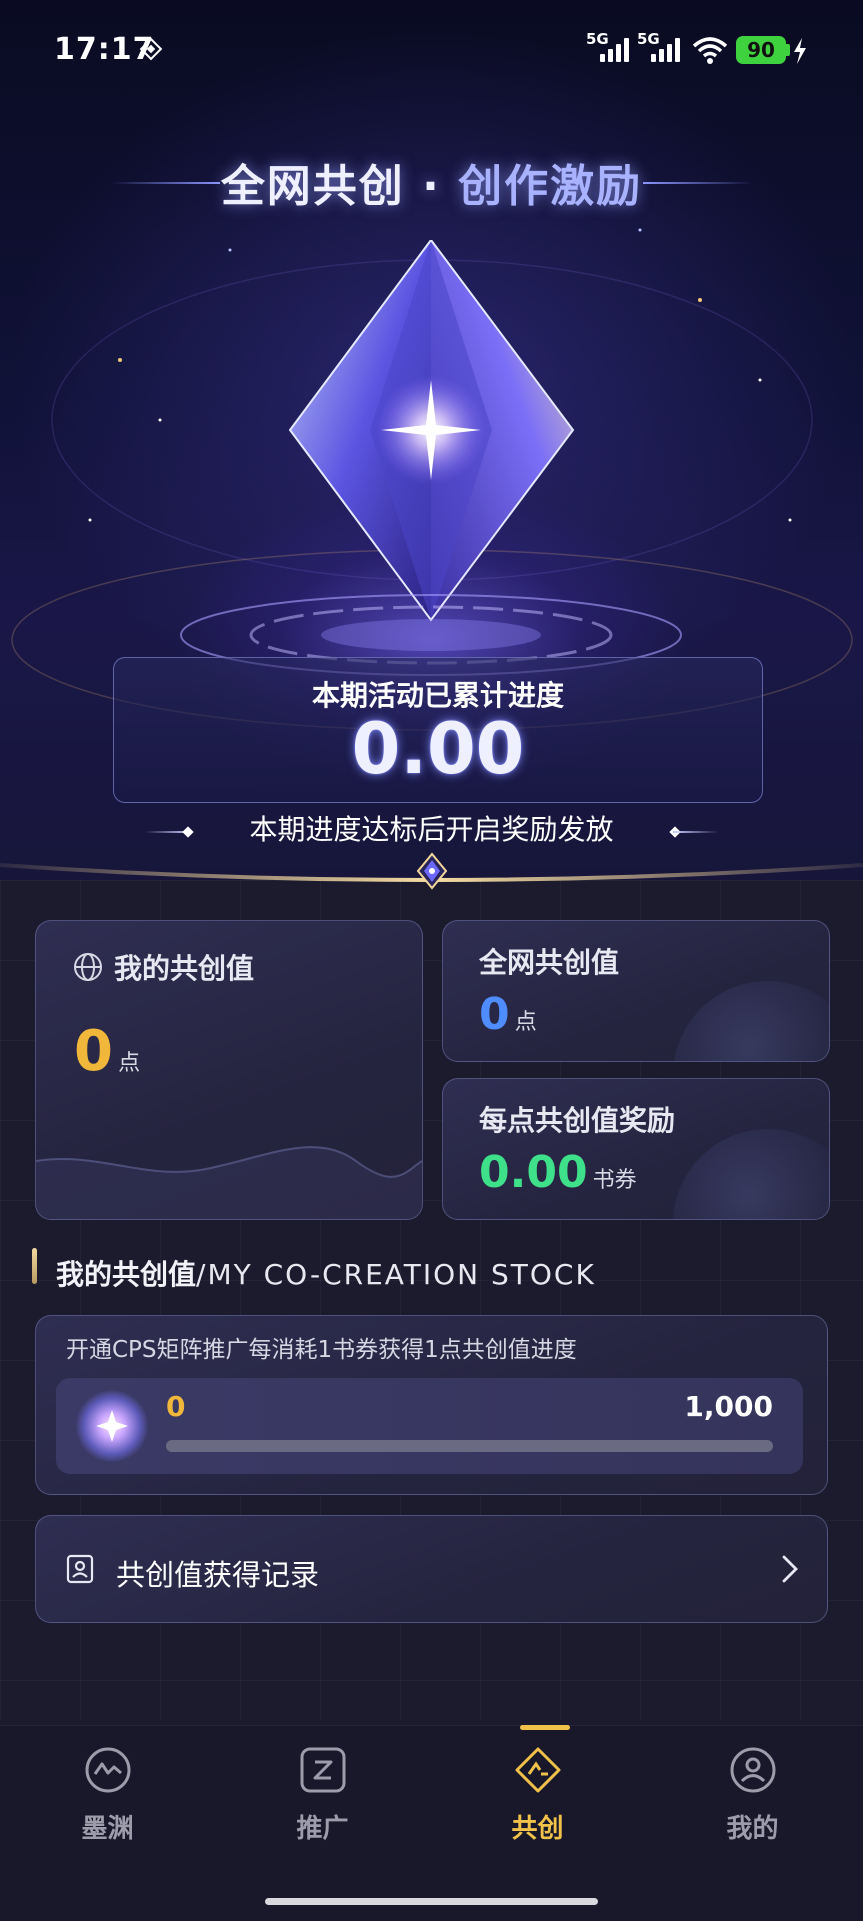 This screenshot has width=863, height=1921. What do you see at coordinates (429, 1426) in the screenshot?
I see `stock-progress-panel: 0 1,000` at bounding box center [429, 1426].